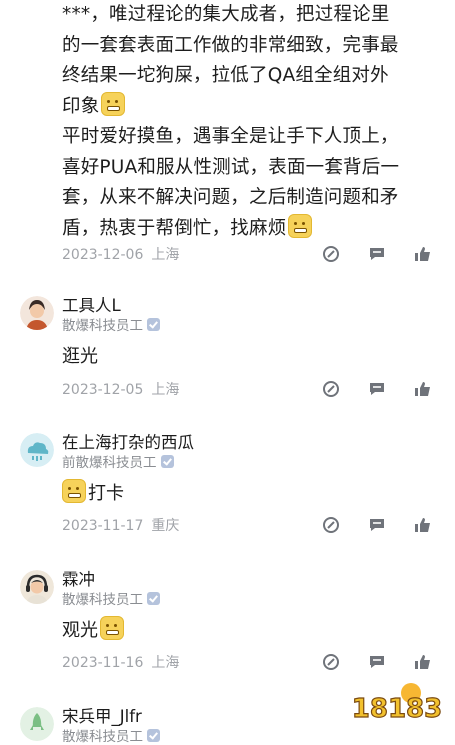 The width and height of the screenshot is (455, 745). I want to click on comment-date: 2023-11-16, so click(103, 663).